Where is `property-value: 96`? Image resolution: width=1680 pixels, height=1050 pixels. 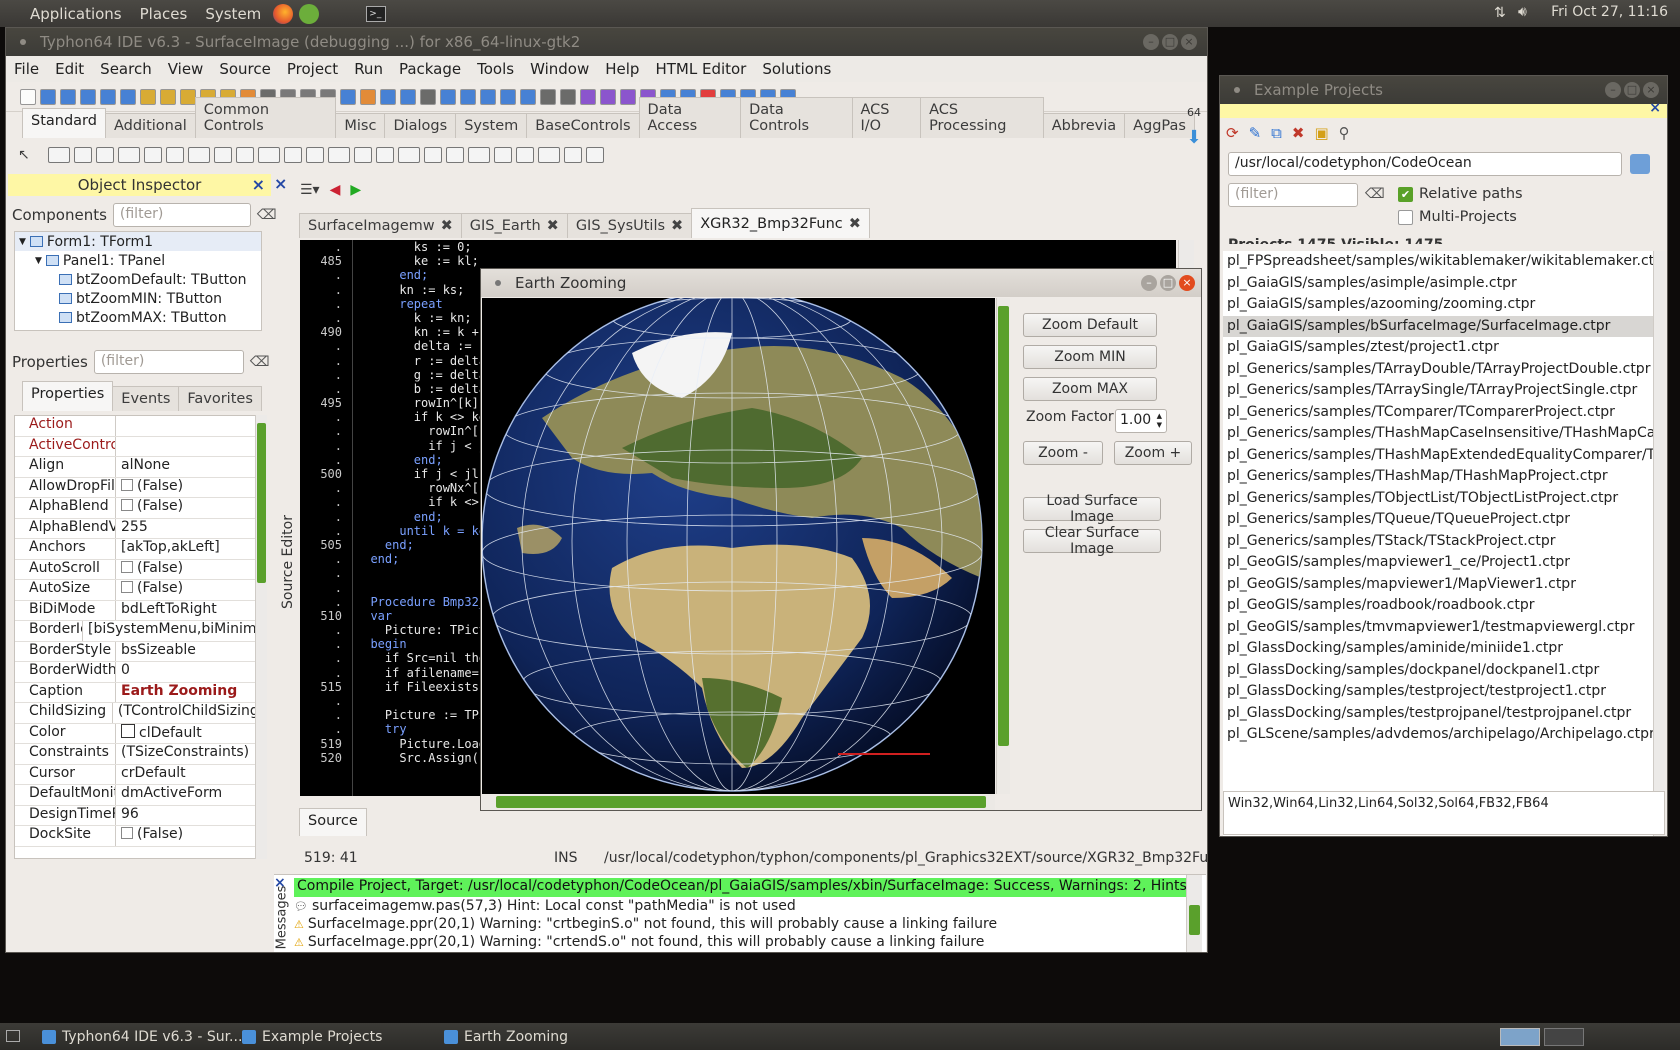 property-value: 96 is located at coordinates (127, 816).